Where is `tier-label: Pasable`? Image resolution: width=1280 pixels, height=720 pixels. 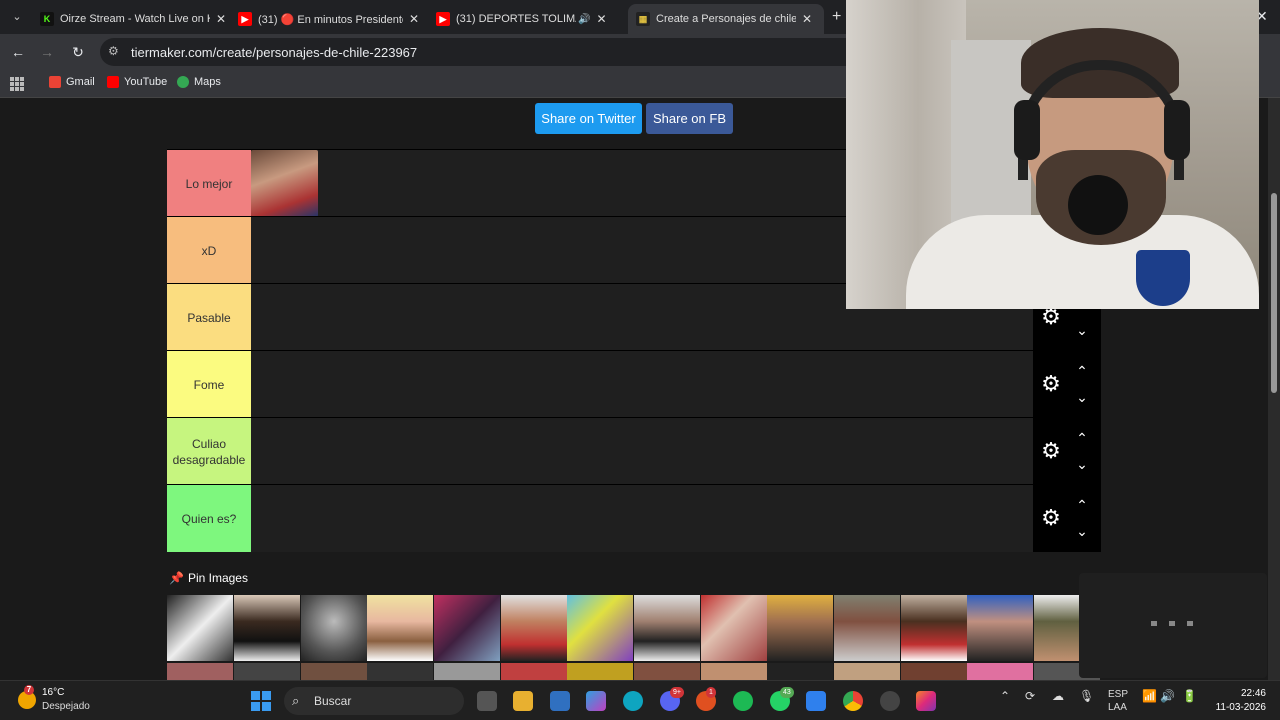
tier-label: Pasable is located at coordinates (209, 317).